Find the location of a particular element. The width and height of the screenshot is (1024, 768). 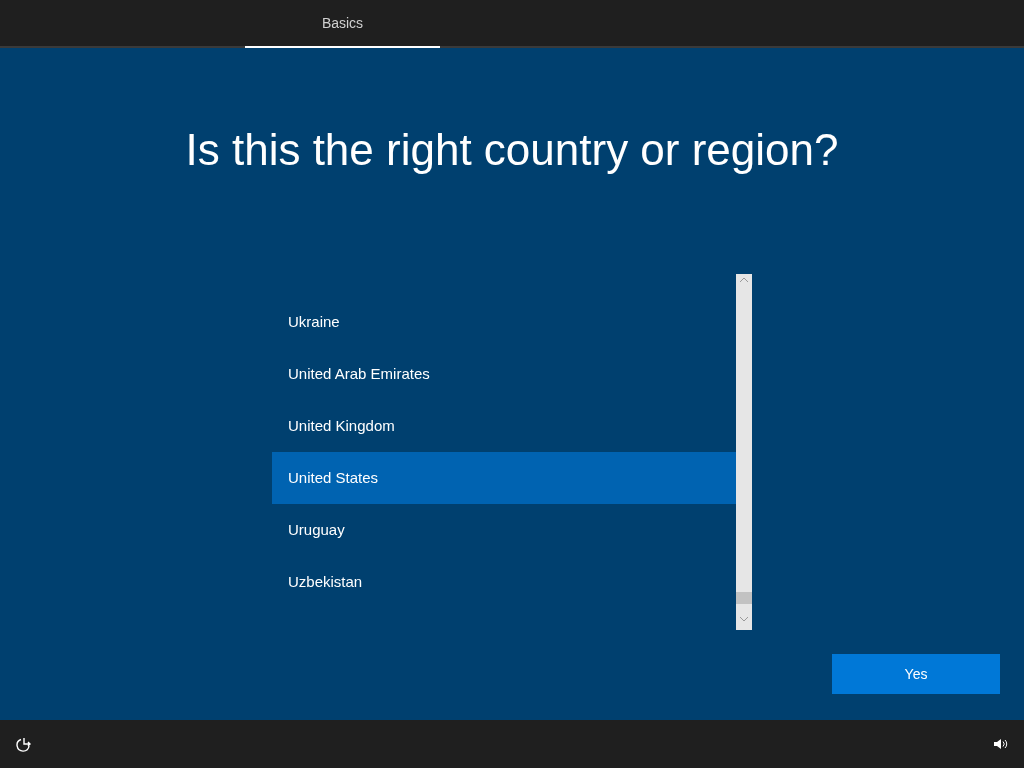

page-heading: Is this the right country or region? is located at coordinates (512, 150).